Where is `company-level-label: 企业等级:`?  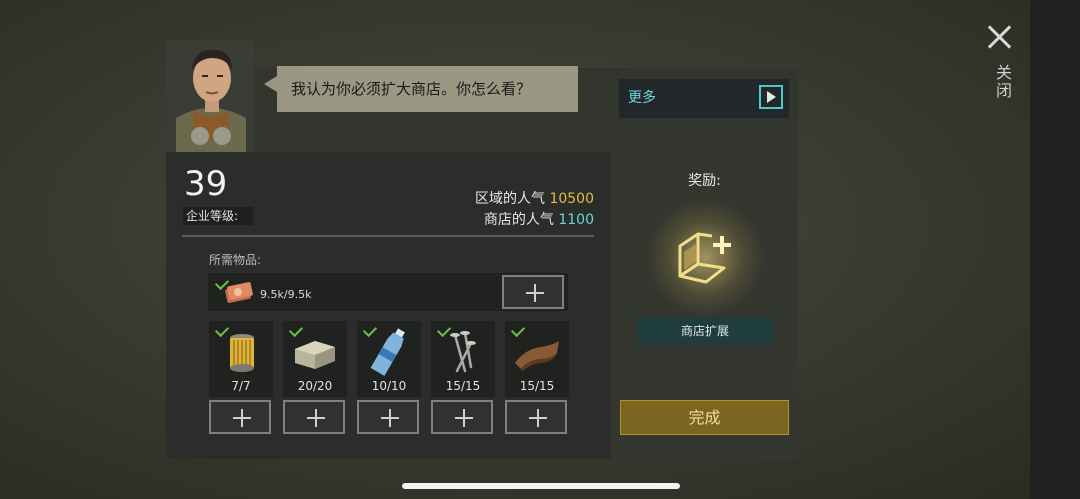 company-level-label: 企业等级: is located at coordinates (218, 216).